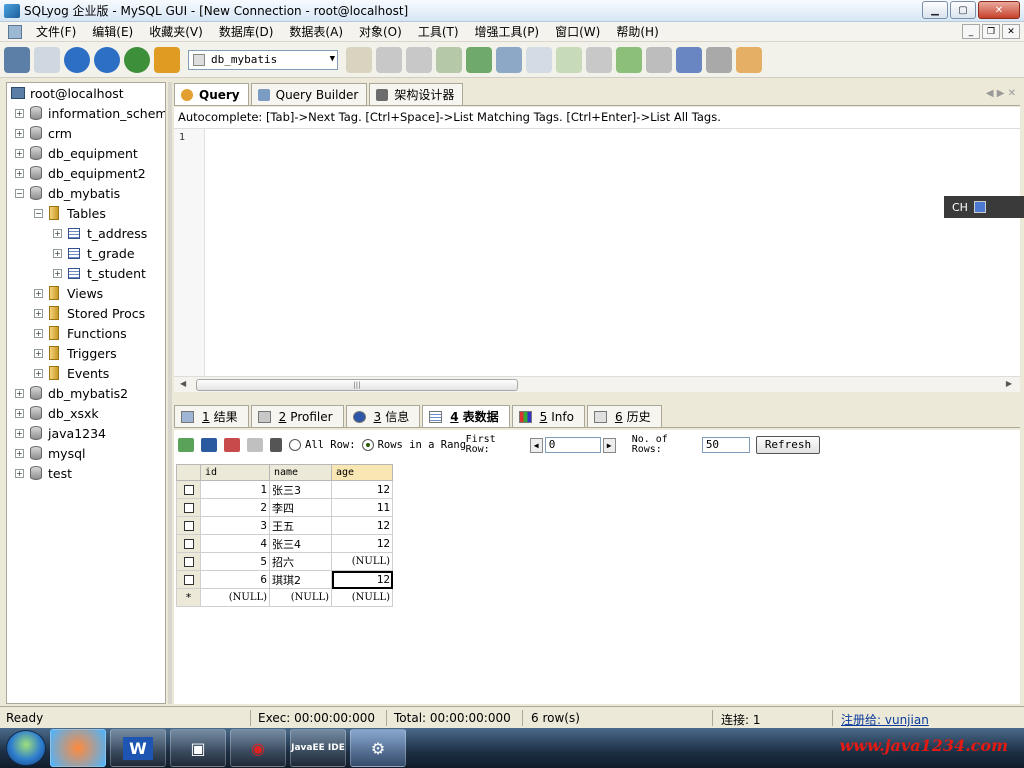 The image size is (1024, 768). I want to click on app-eclipse-icon: JavaEE IDE, so click(318, 748).